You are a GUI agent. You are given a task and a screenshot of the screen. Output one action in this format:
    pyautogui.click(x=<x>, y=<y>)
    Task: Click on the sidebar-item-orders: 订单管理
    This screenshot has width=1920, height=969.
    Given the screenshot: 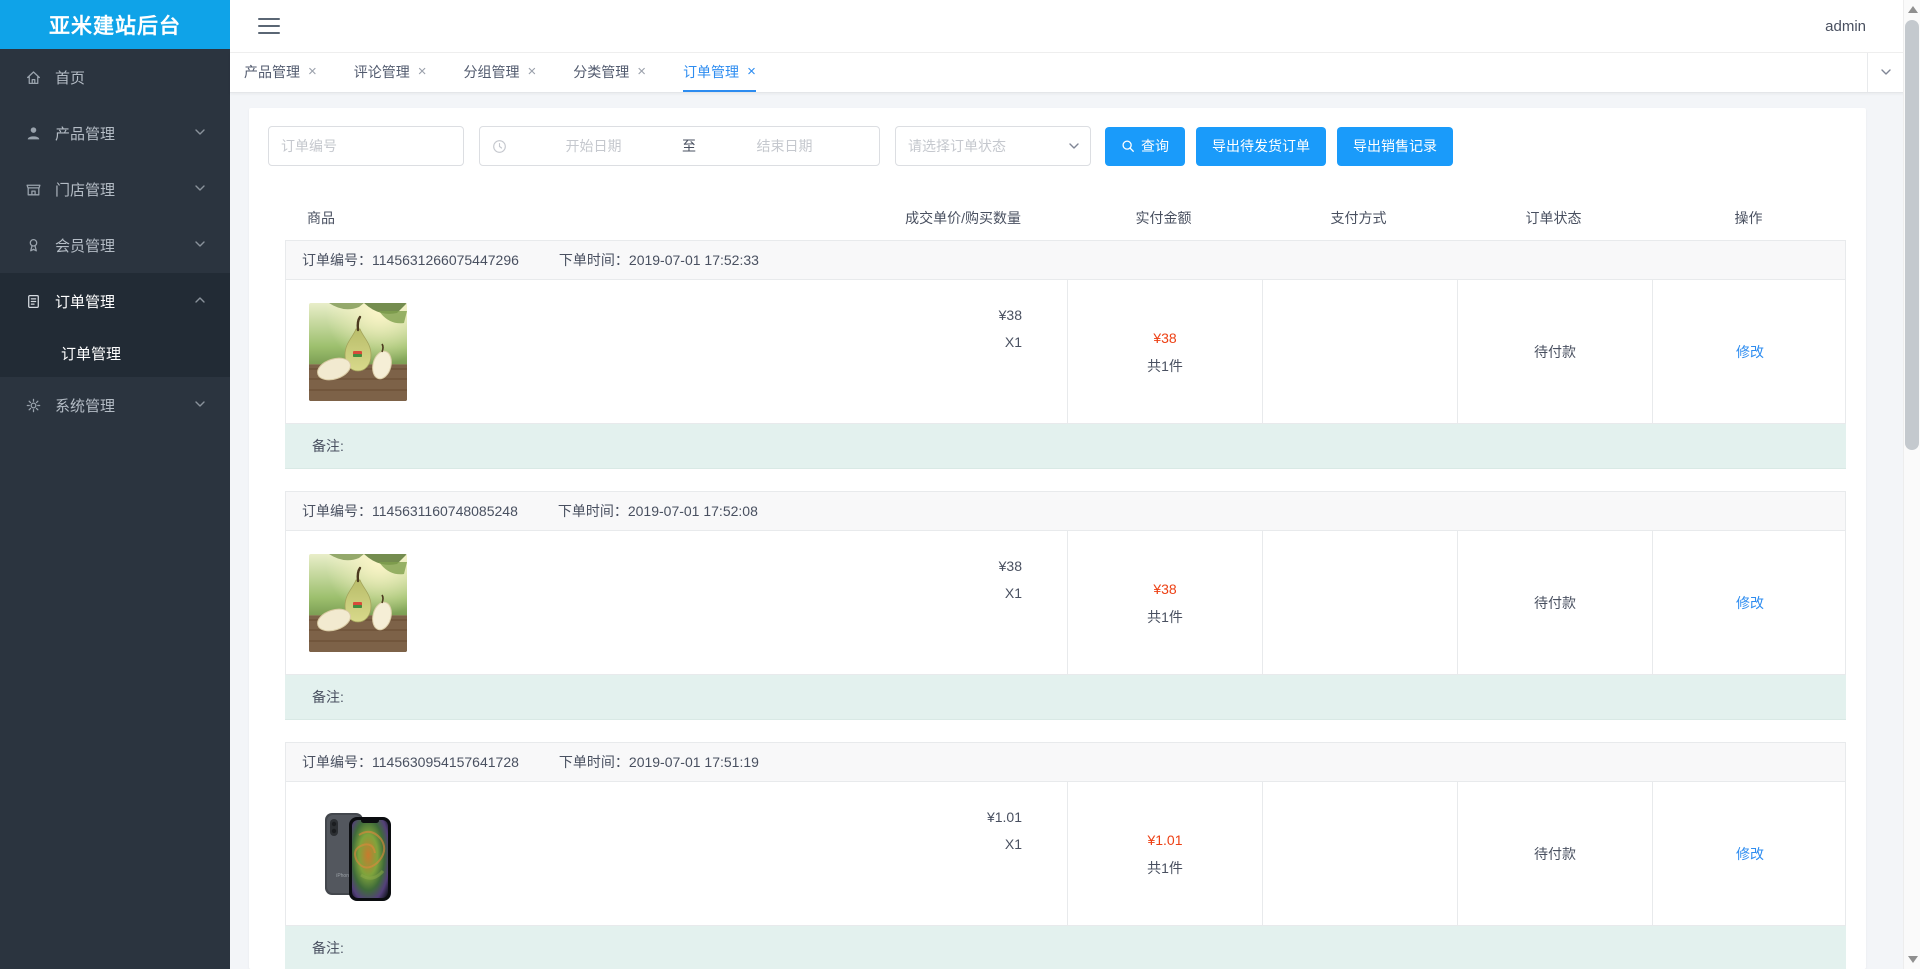 What is the action you would take?
    pyautogui.click(x=115, y=301)
    